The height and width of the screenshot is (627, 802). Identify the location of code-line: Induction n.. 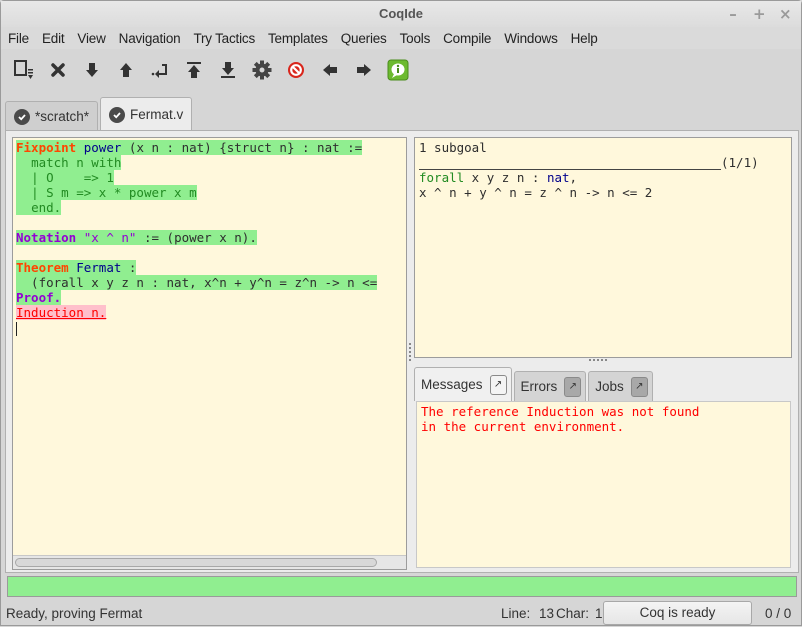
(211, 312).